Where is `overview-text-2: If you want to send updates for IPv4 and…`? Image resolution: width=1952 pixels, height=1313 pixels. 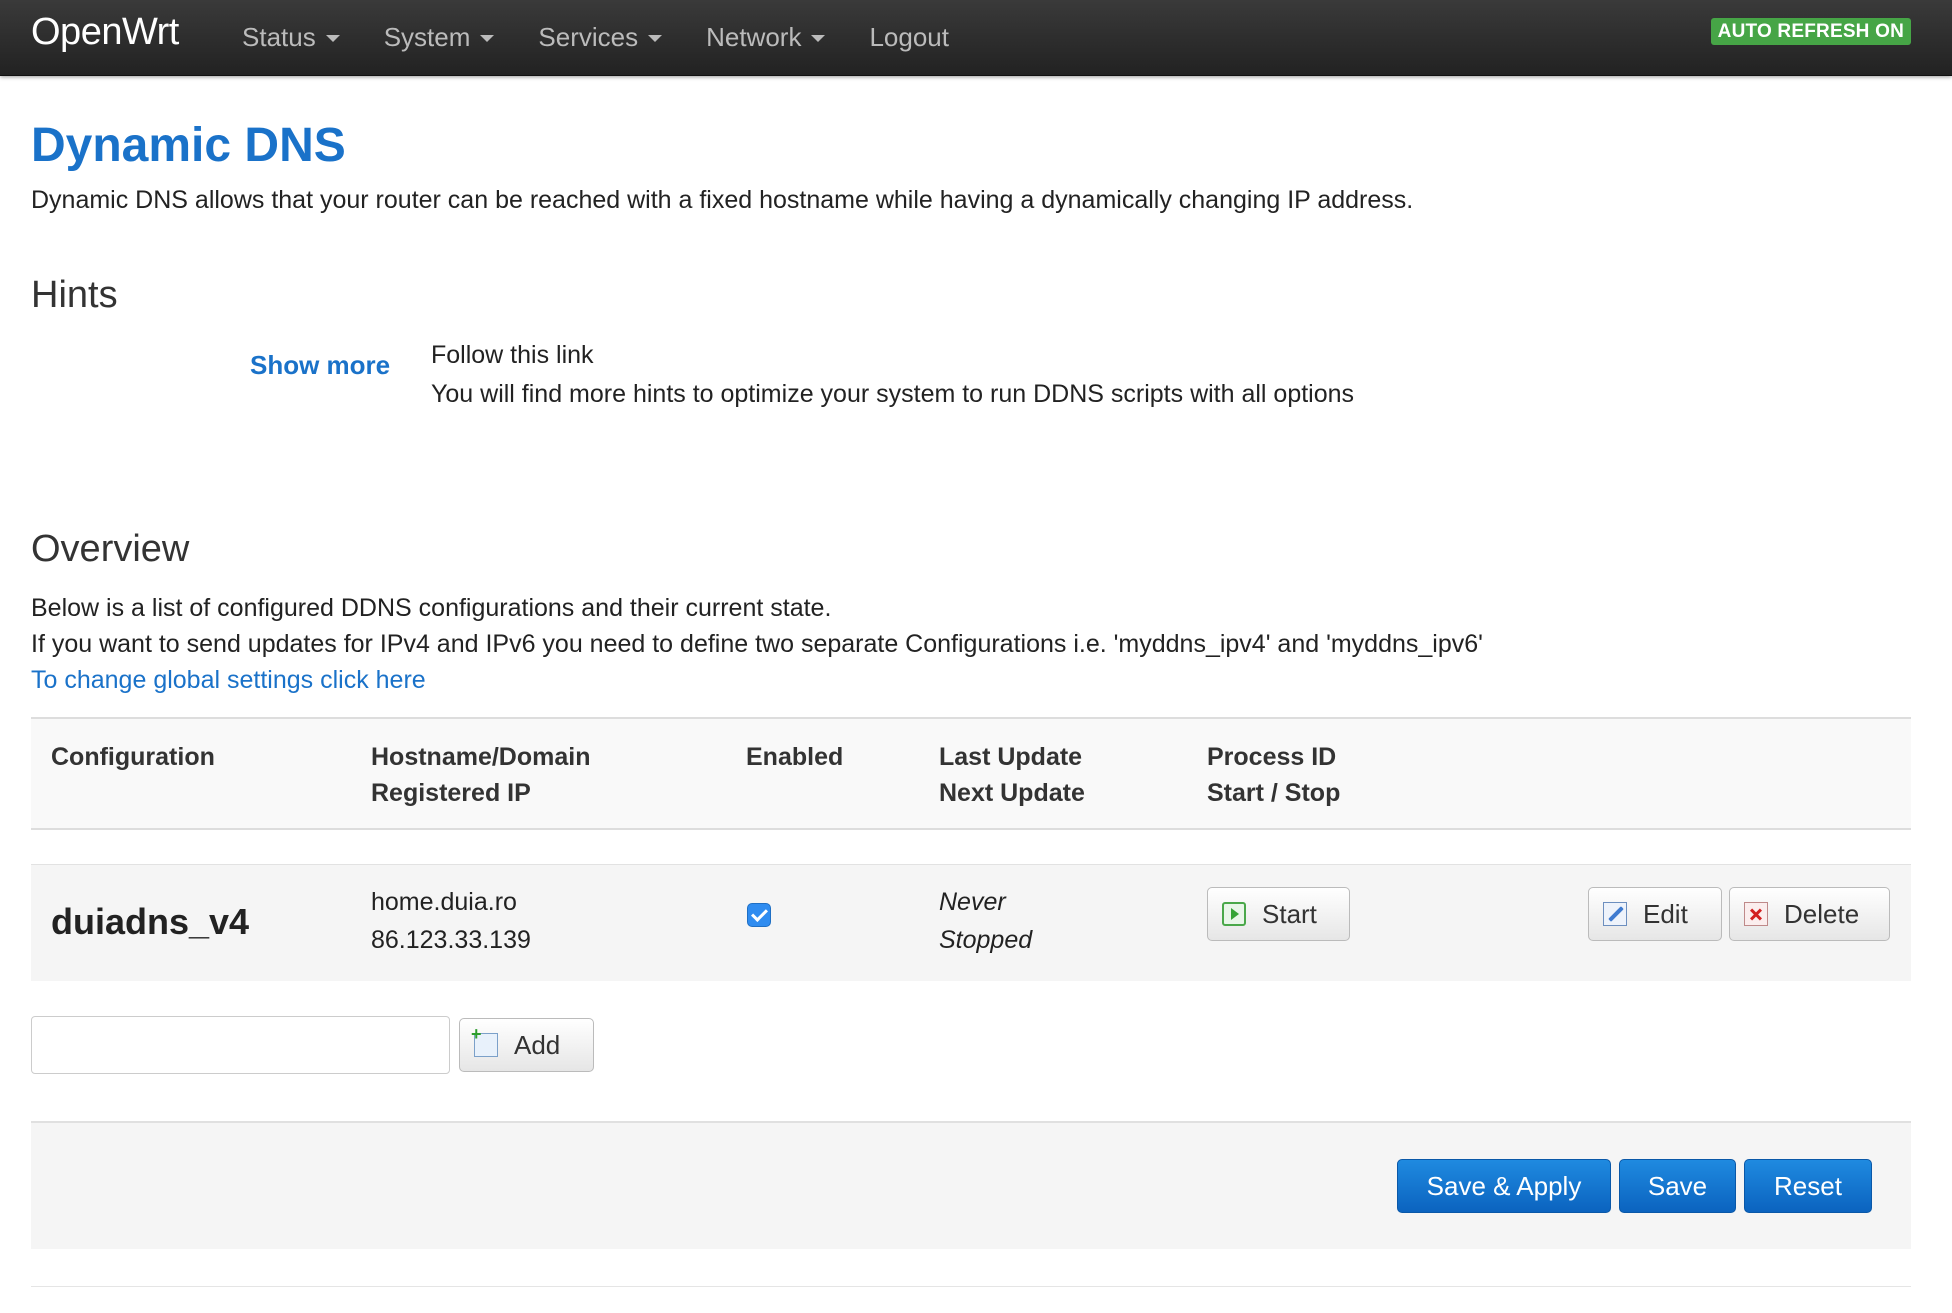
overview-text-2: If you want to send updates for IPv4 and… is located at coordinates (757, 644).